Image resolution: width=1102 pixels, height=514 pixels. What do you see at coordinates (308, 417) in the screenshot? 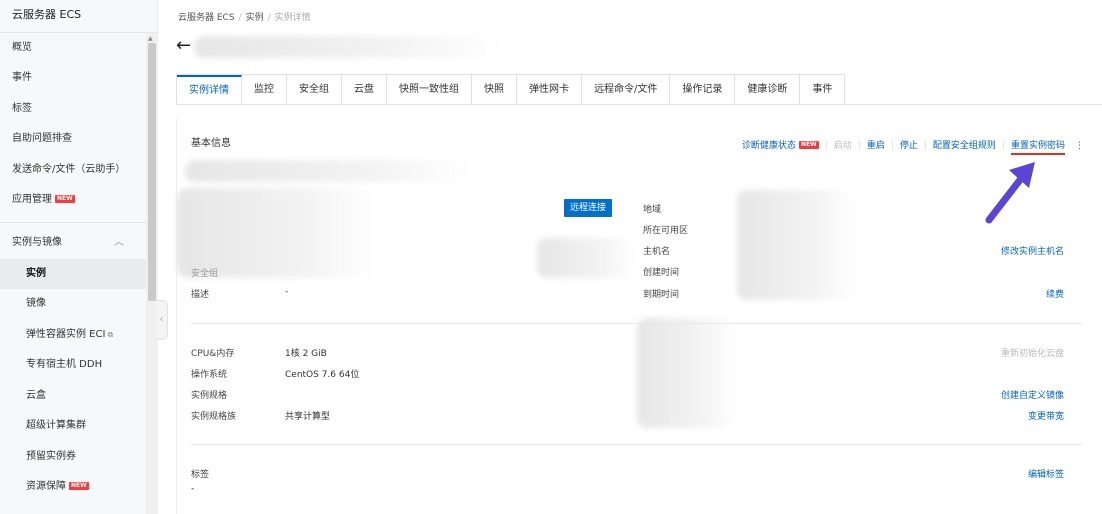
I see `field-value-instance-family: 共享计算型` at bounding box center [308, 417].